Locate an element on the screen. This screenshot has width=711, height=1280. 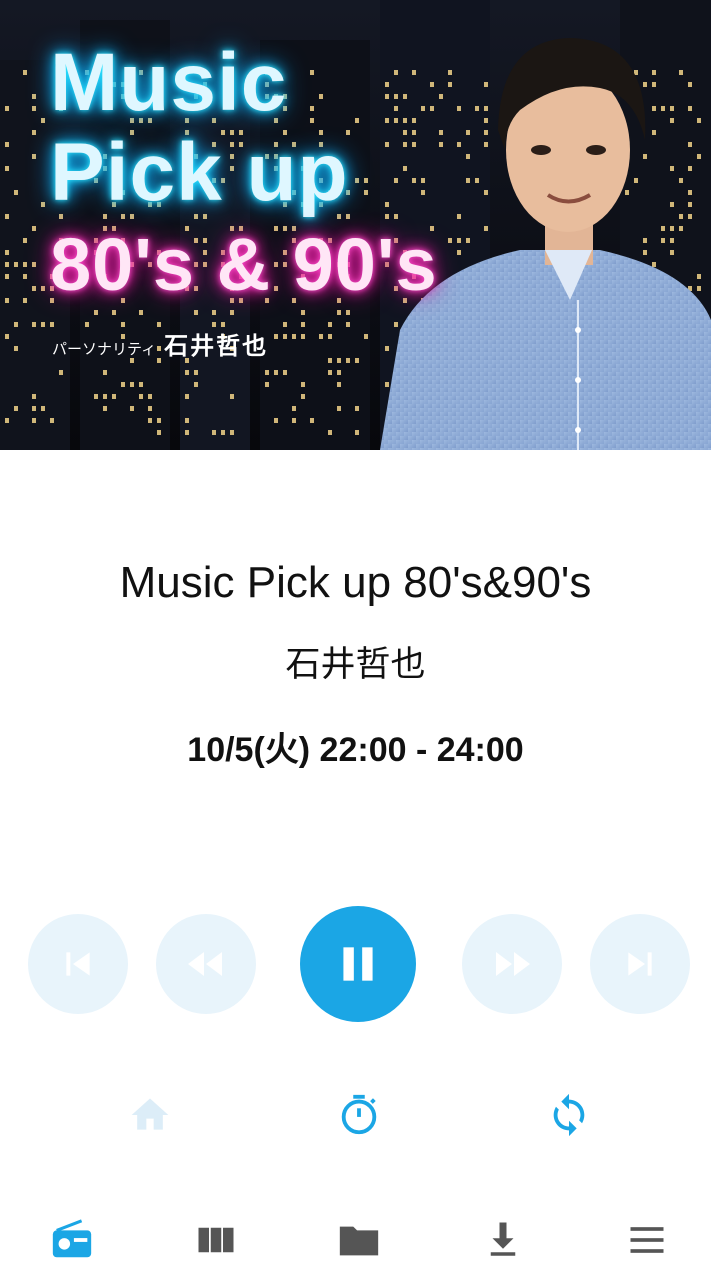
pause-icon is located at coordinates (358, 964).